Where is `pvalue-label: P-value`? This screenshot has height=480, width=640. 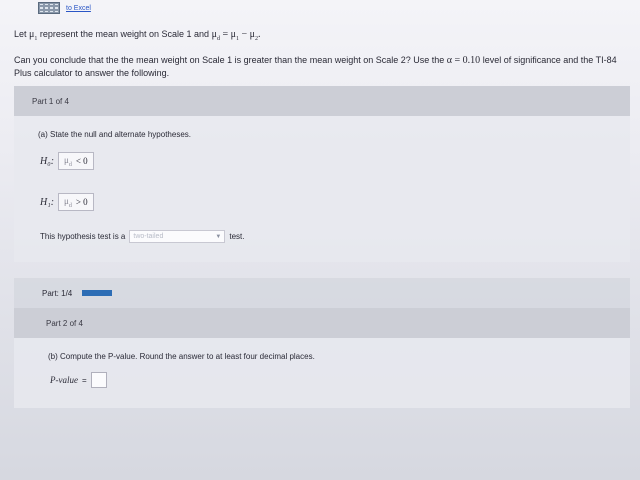 pvalue-label: P-value is located at coordinates (64, 380).